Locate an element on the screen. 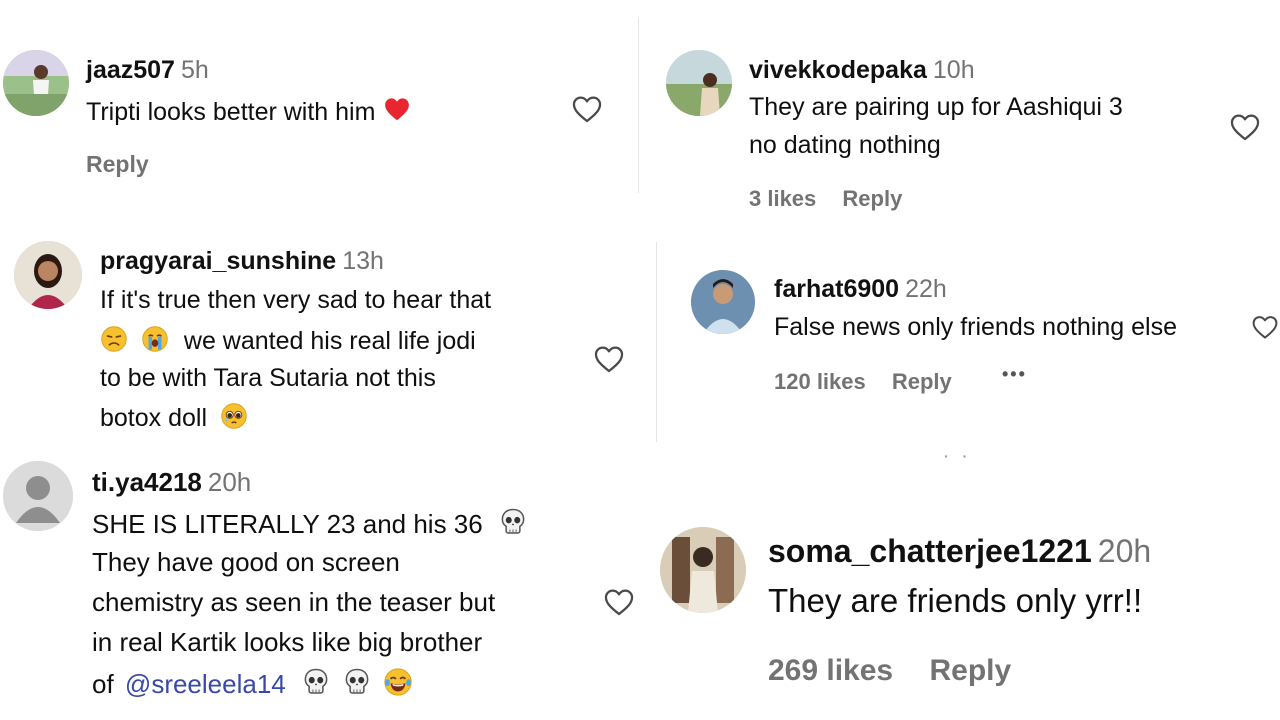 This screenshot has width=1280, height=720. column-divider-top is located at coordinates (638, 105).